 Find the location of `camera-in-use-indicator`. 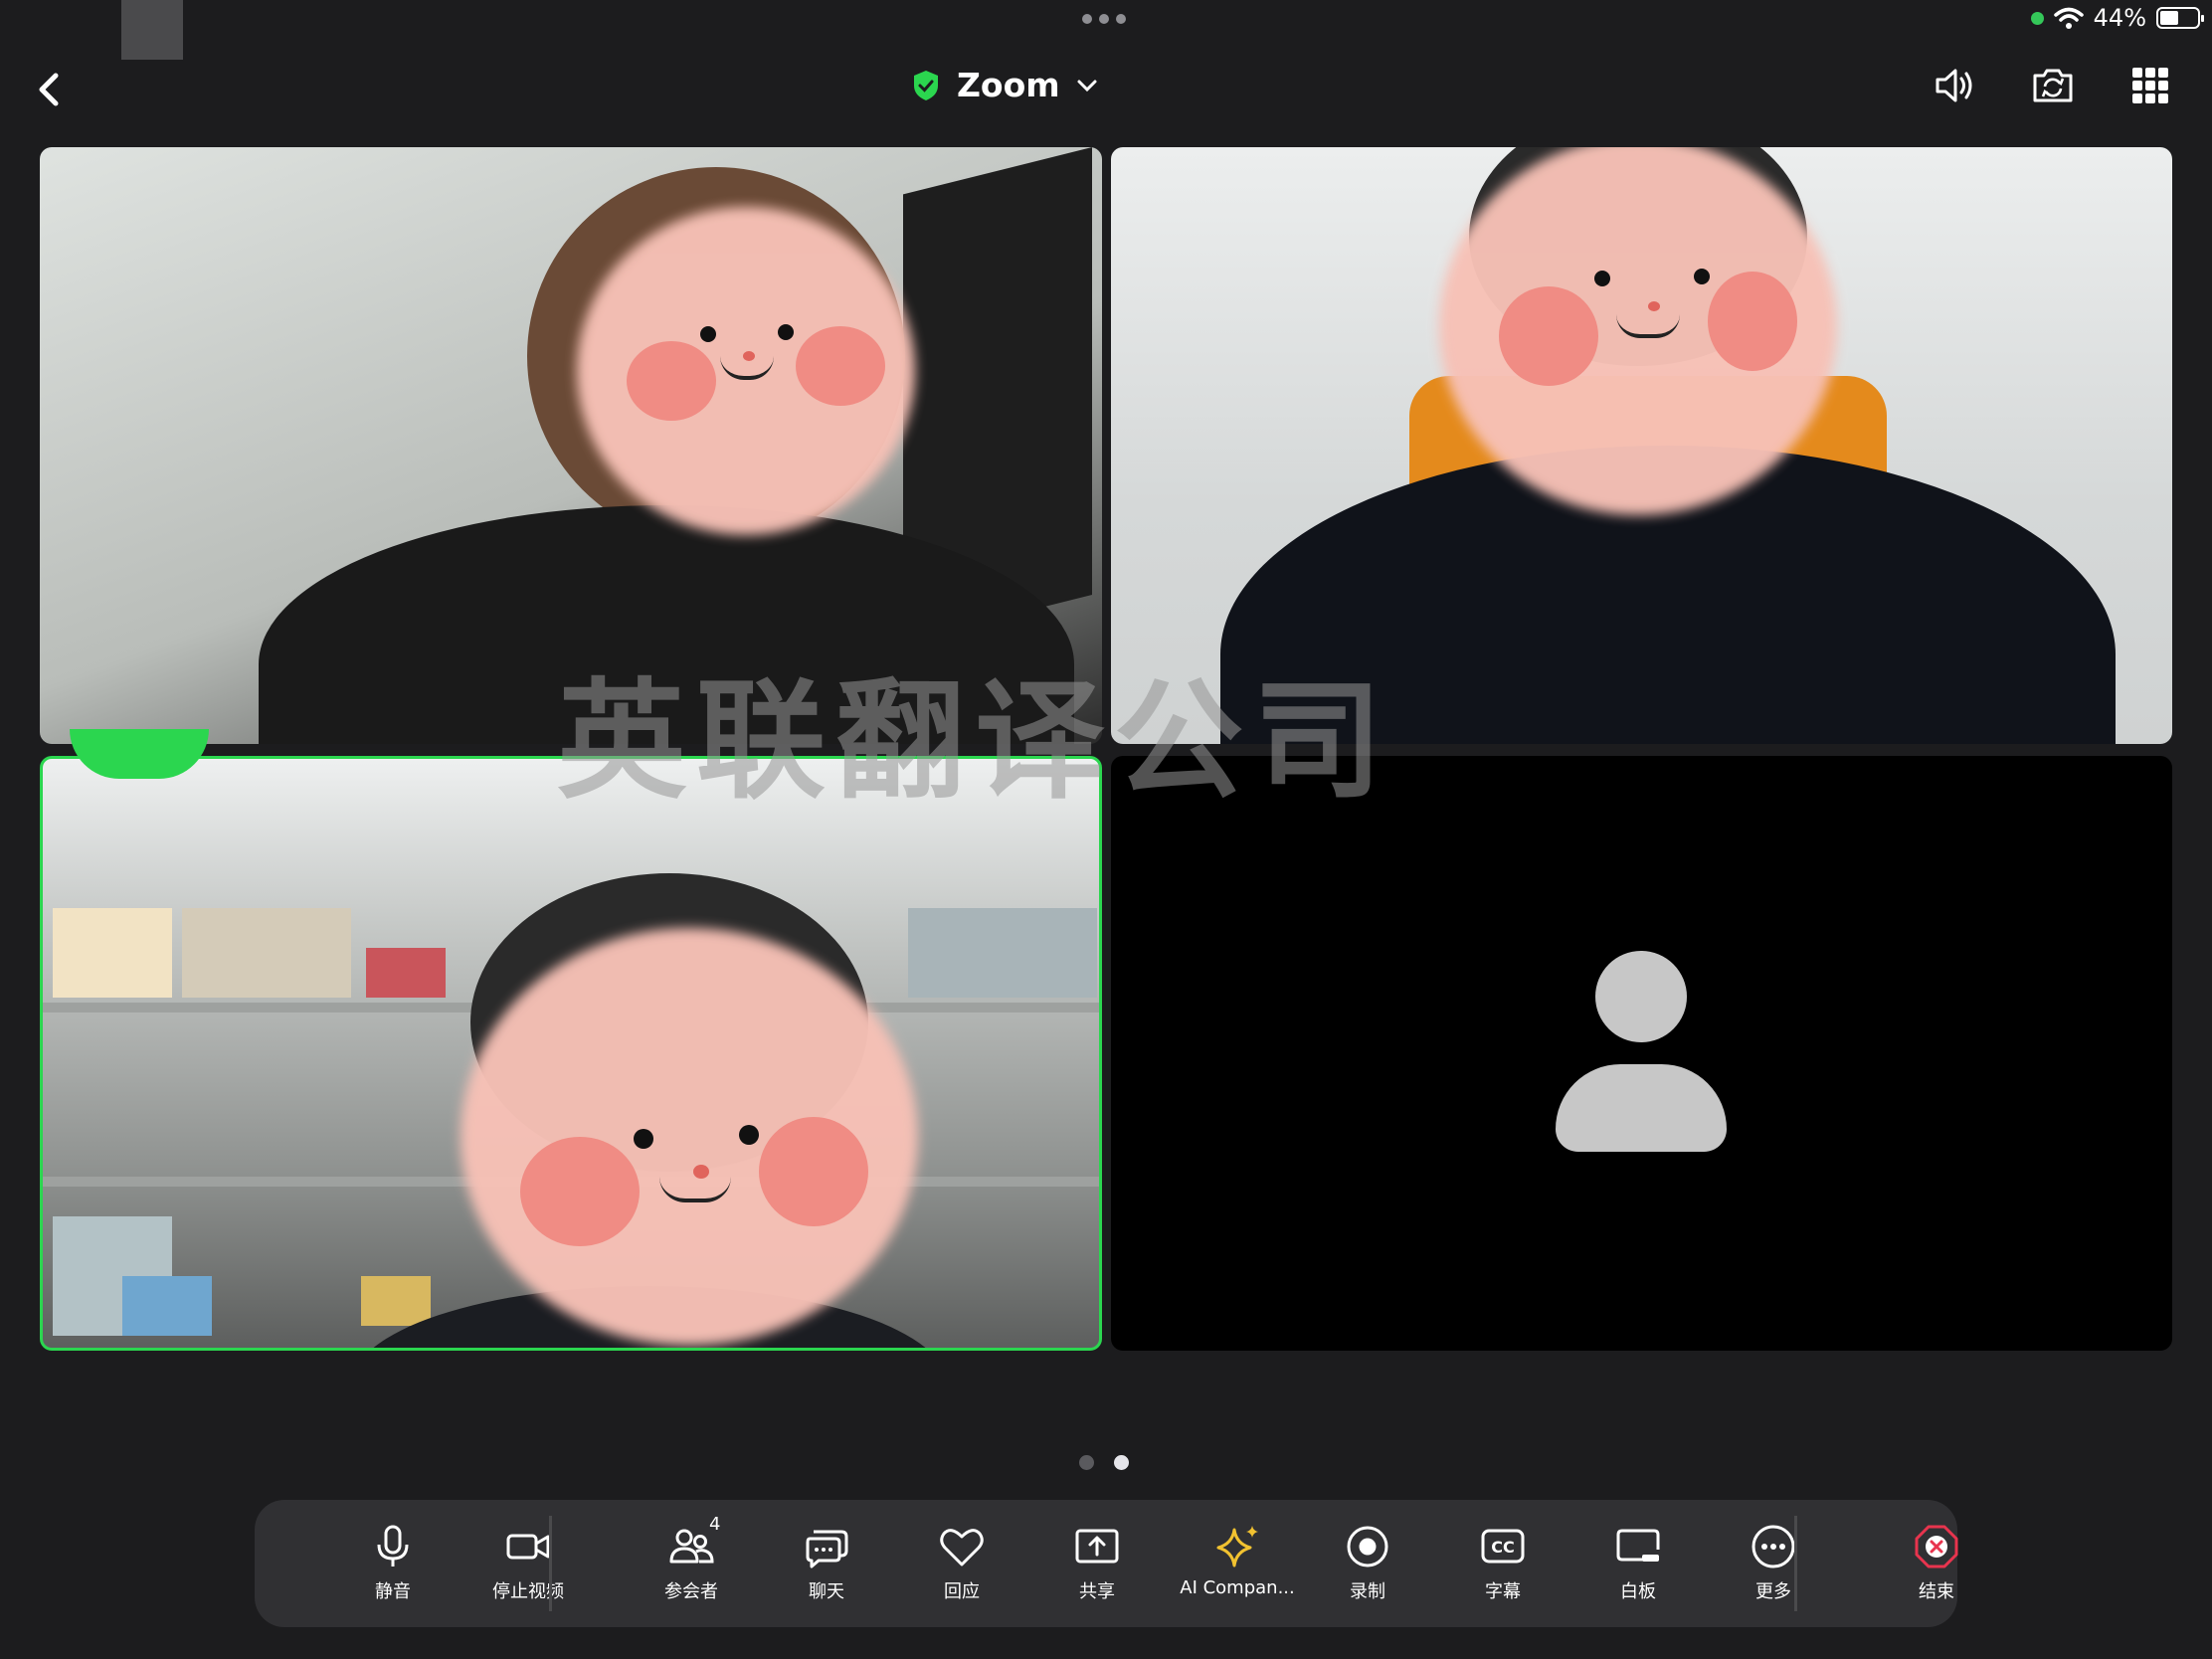

camera-in-use-indicator is located at coordinates (2037, 18).